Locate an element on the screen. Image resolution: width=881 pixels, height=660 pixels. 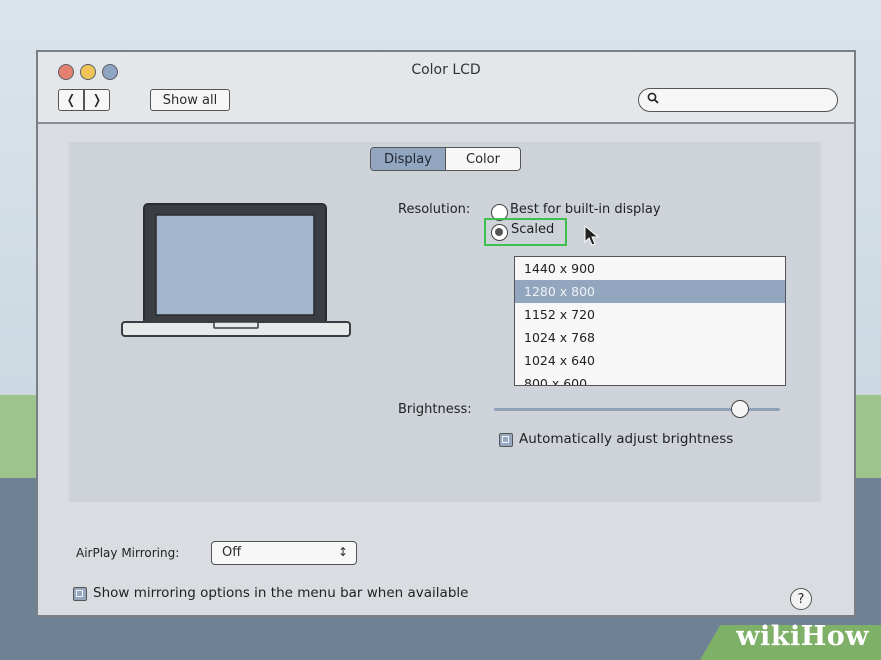
auto-brightness-checkbox is located at coordinates (506, 440).